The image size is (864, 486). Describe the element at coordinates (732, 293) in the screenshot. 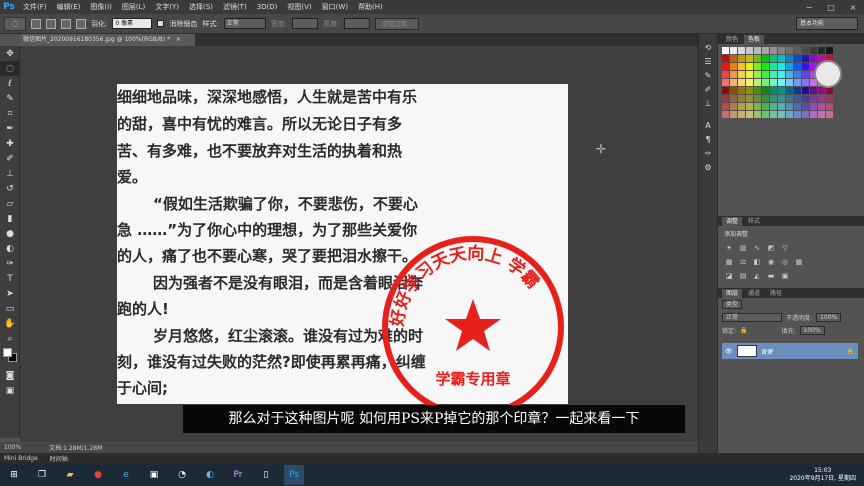

I see `tab-layers: 图层` at that location.